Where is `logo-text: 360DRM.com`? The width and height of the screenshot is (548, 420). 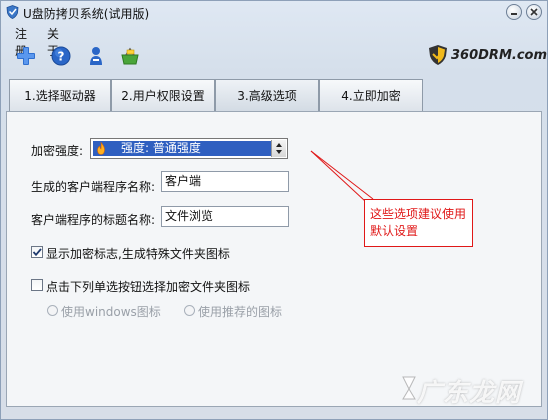
logo-text: 360DRM.com is located at coordinates (499, 55).